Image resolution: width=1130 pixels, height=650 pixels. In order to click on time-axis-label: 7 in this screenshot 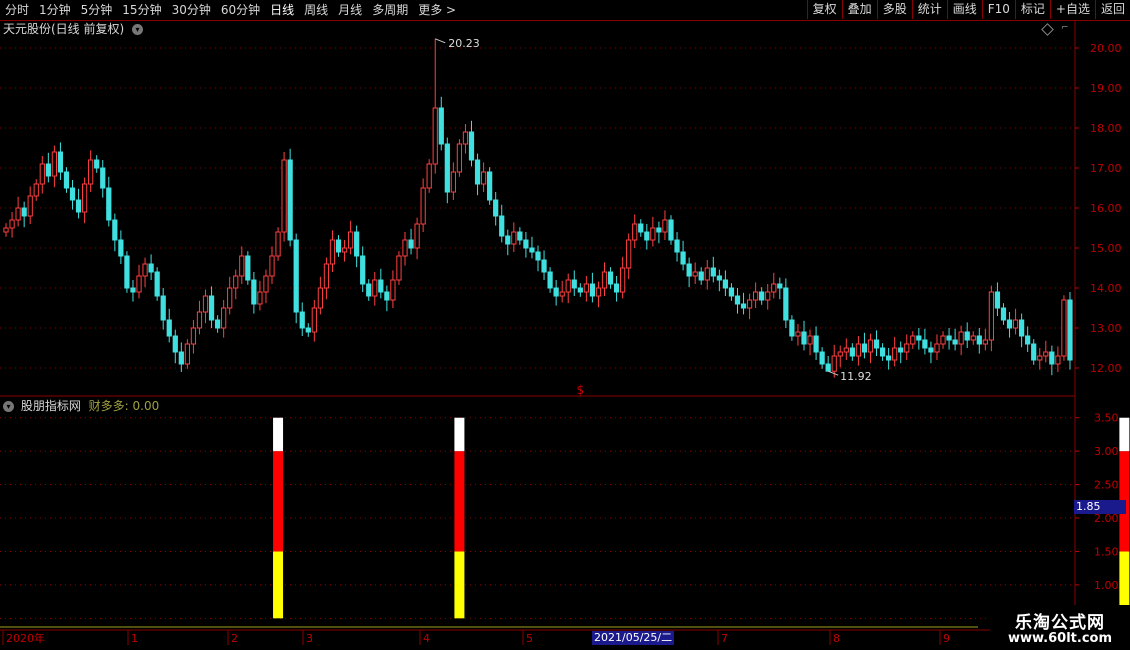, I will do `click(724, 638)`.